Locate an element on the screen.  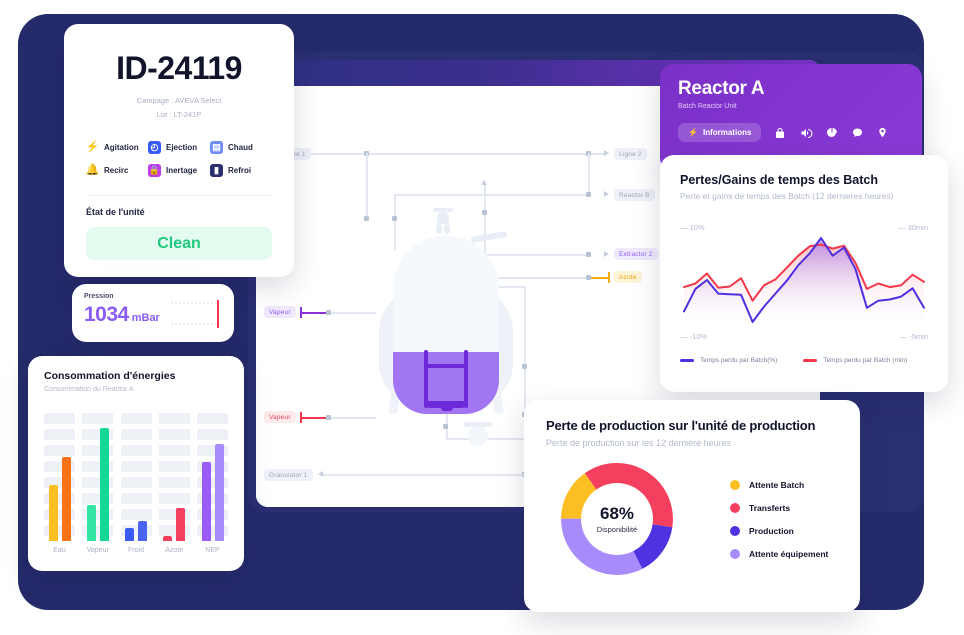
lock-icon: 🔒 is located at coordinates (154, 170).